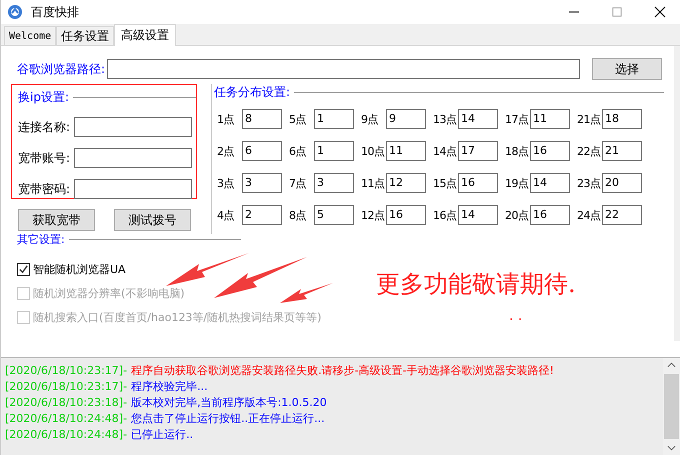 Image resolution: width=680 pixels, height=455 pixels. I want to click on hour-label: 10点, so click(373, 151).